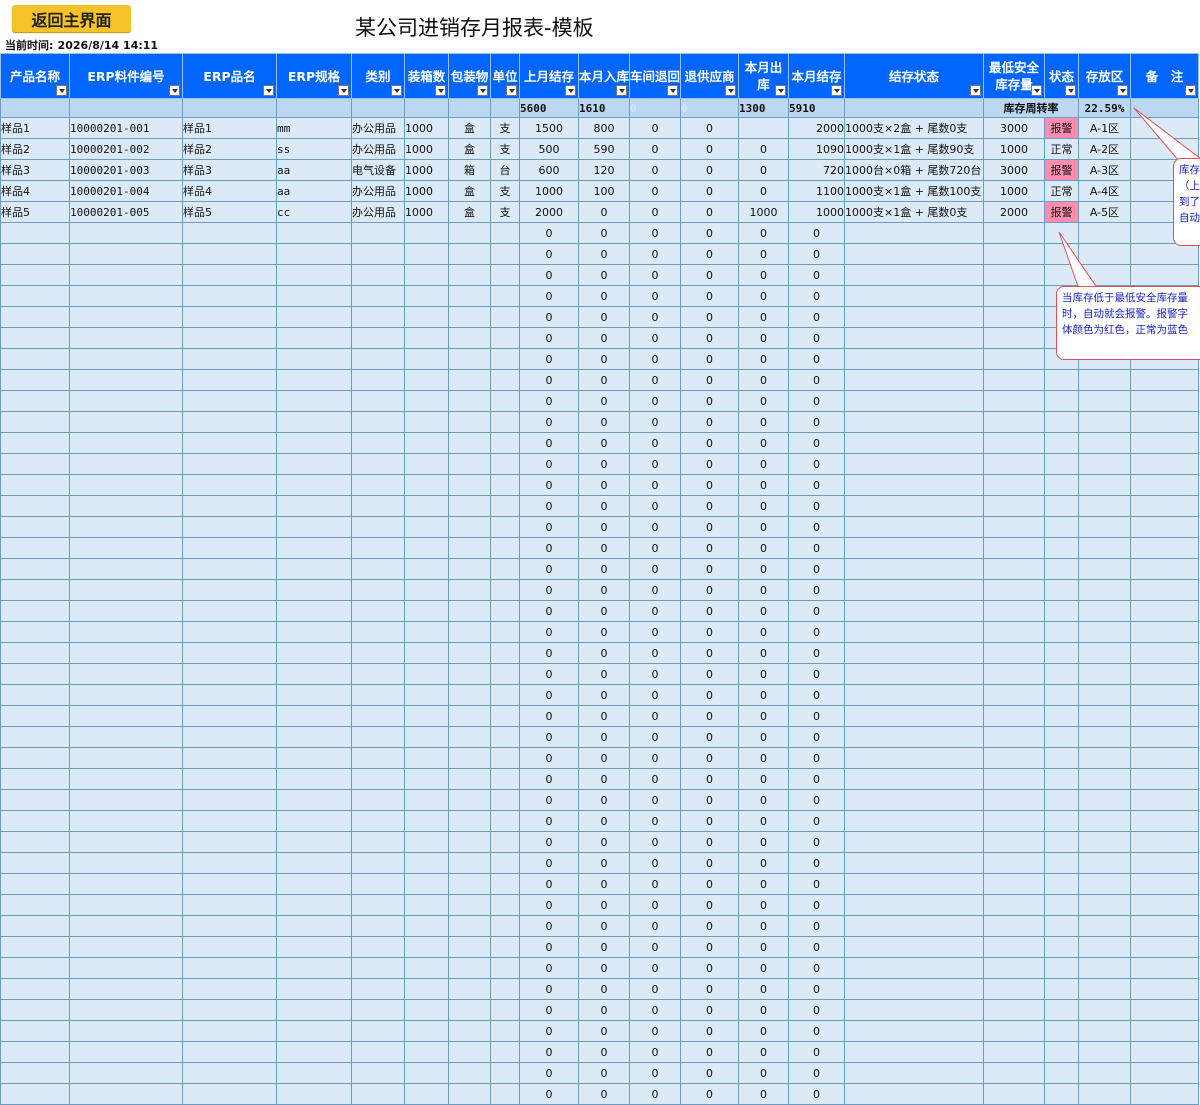  Describe the element at coordinates (126, 76) in the screenshot. I see `column-header: ERP料件编号` at that location.